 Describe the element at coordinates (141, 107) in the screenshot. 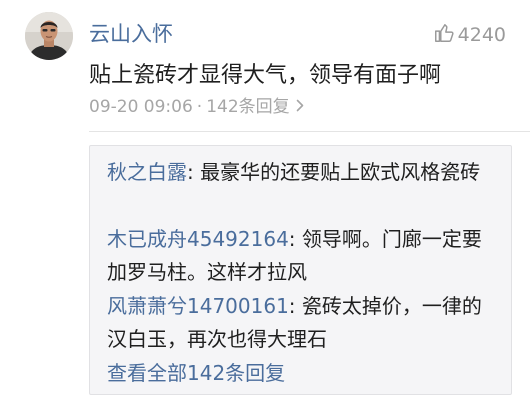

I see `timestamp: 09-20 09:06` at that location.